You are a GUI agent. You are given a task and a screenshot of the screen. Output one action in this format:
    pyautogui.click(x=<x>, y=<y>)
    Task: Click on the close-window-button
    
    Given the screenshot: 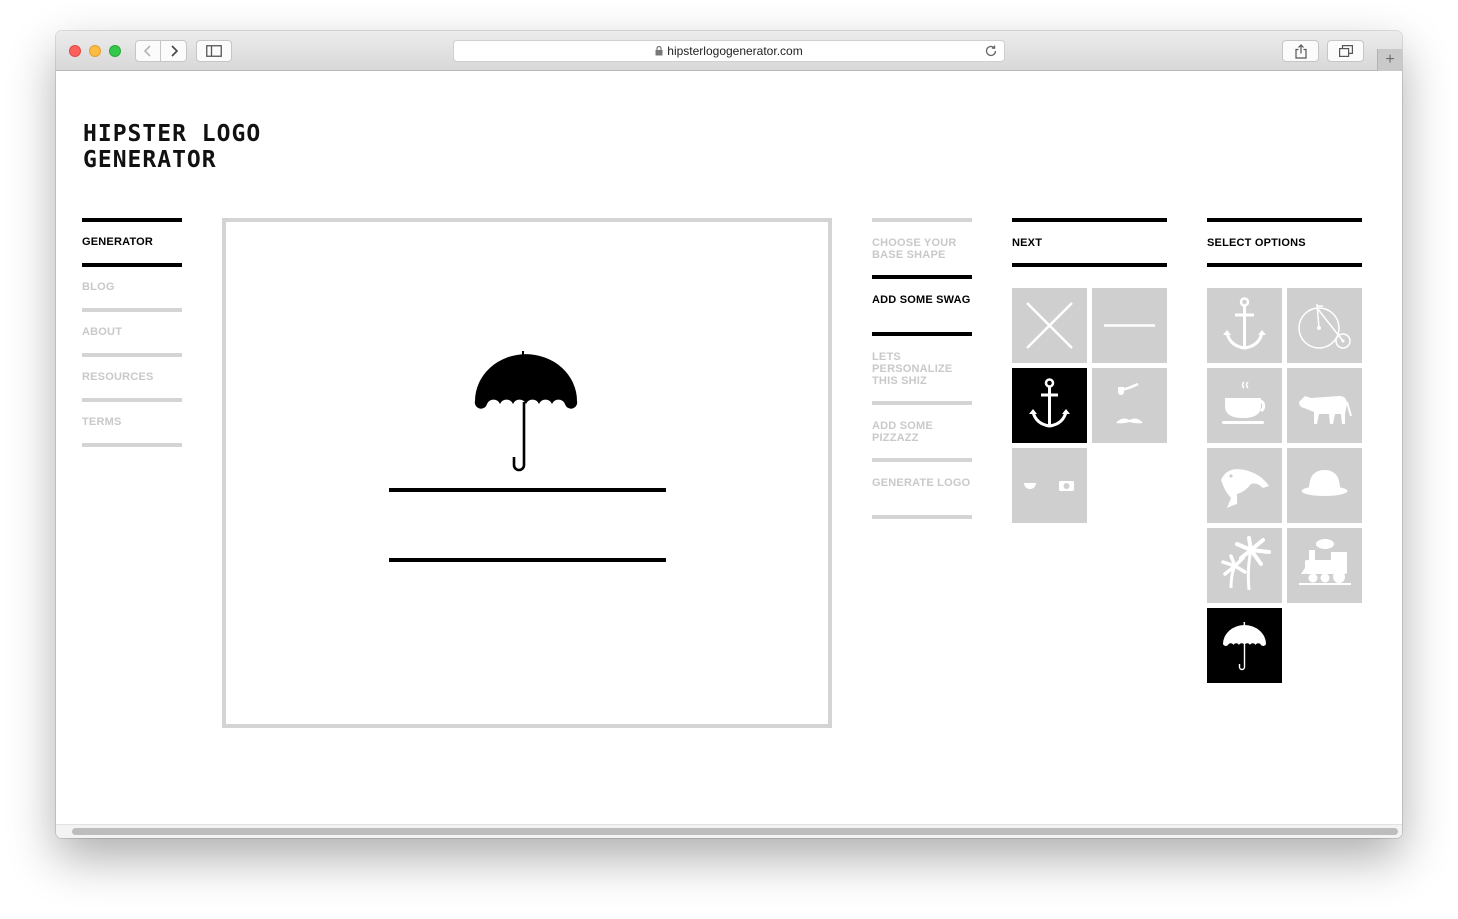 What is the action you would take?
    pyautogui.click(x=75, y=51)
    